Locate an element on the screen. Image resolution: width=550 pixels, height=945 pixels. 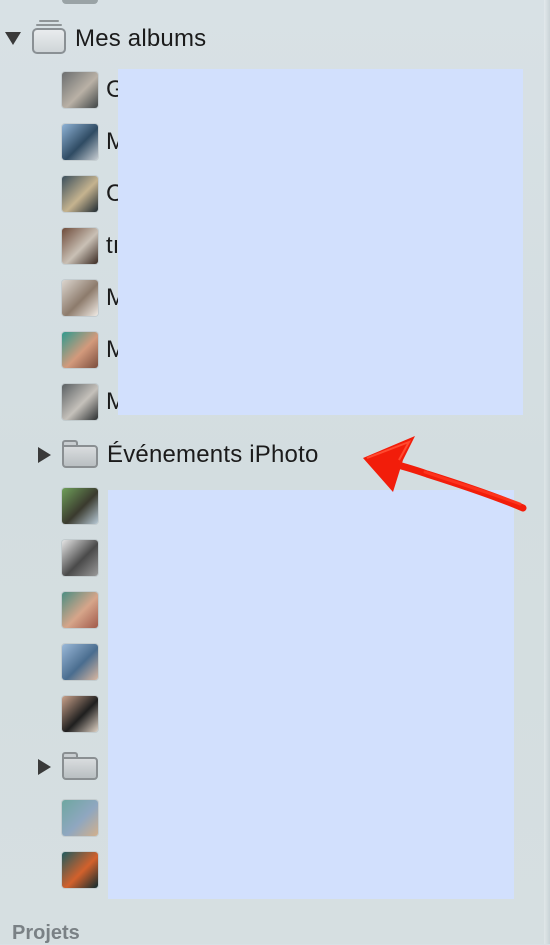
album-stack-icon is located at coordinates (49, 36).